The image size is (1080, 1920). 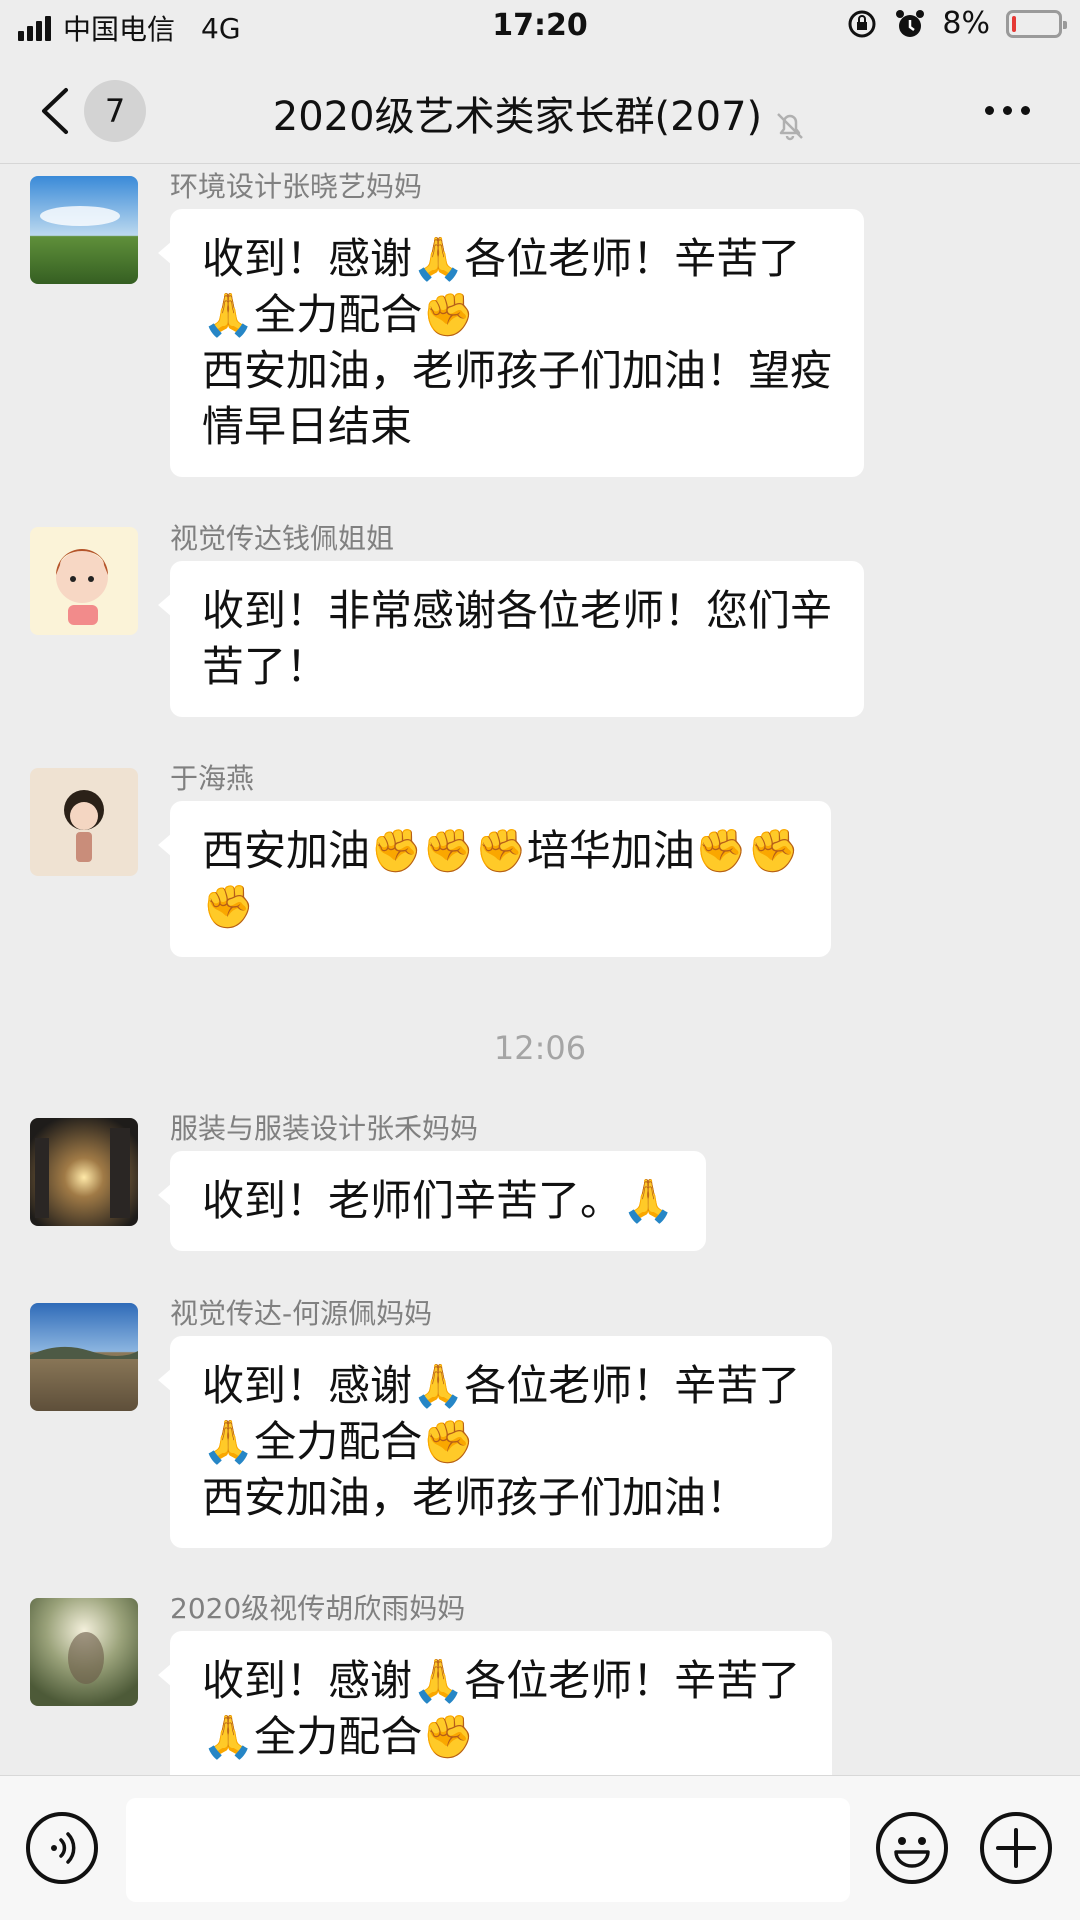 I want to click on sender-name: 服装与服装设计张禾妈妈, so click(x=324, y=1128).